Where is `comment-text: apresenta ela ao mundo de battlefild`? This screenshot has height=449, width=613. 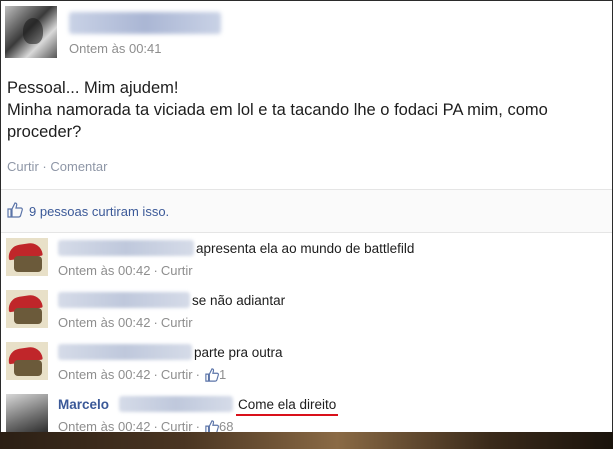
comment-text: apresenta ela ao mundo de battlefild is located at coordinates (305, 248).